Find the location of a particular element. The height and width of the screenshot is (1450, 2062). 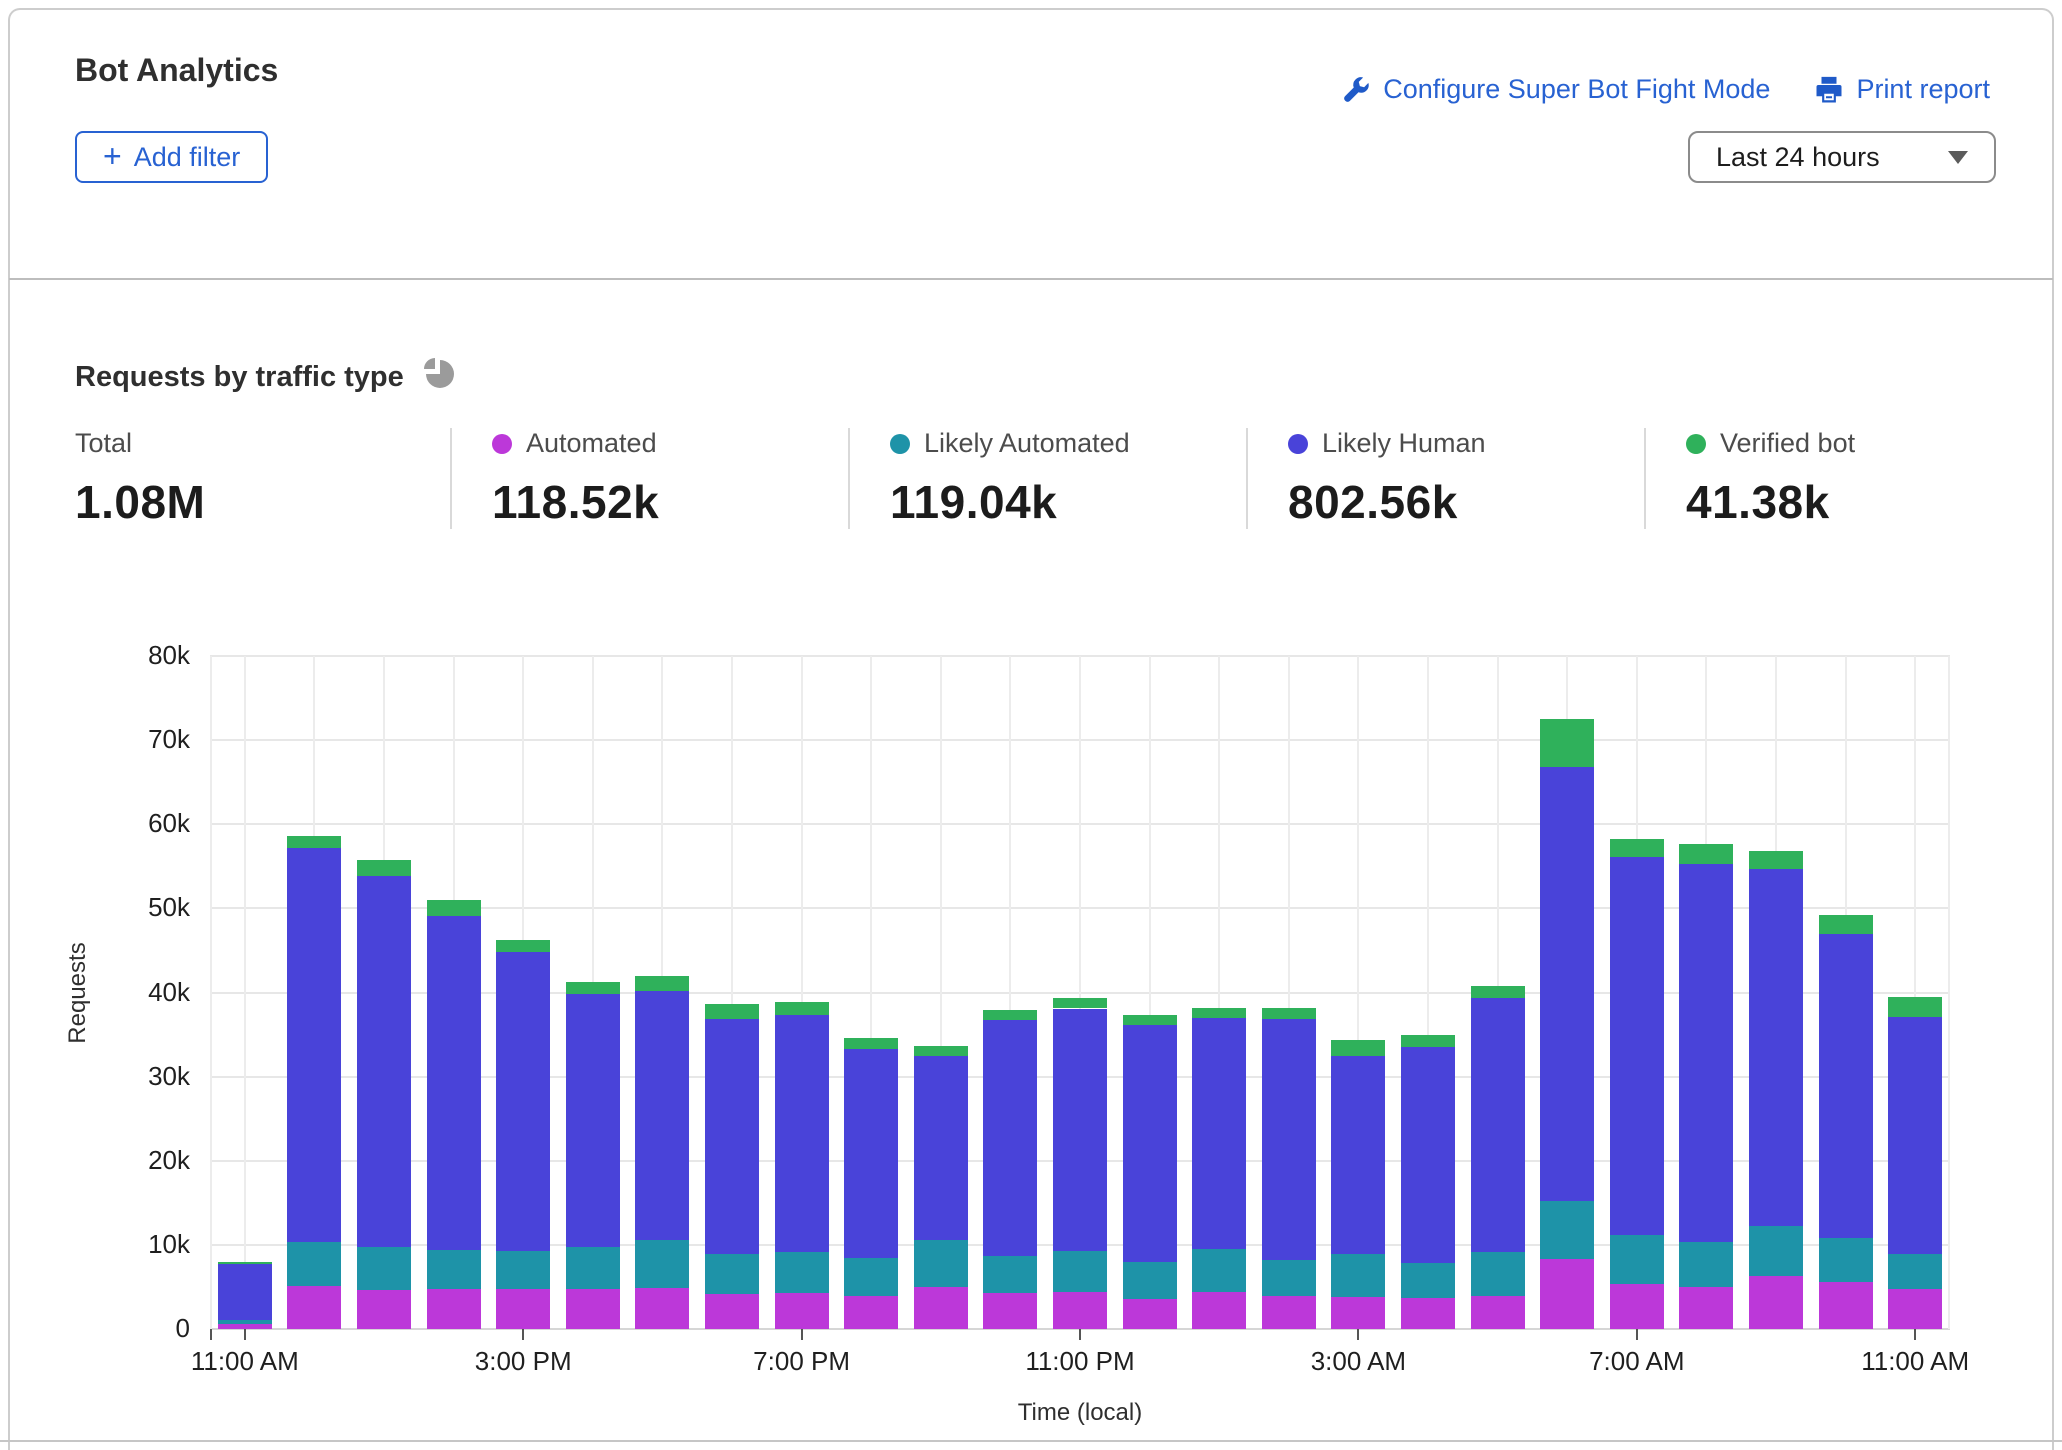

bar-11-00-pm is located at coordinates (1080, 992).